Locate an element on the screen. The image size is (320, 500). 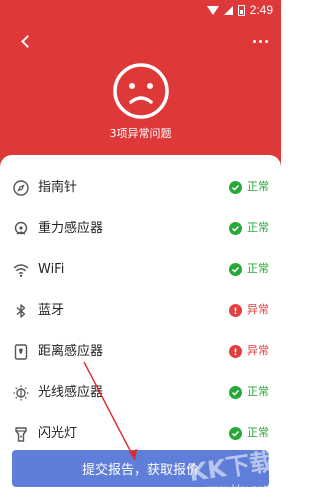
list-item-wifi: WiFi 正常 is located at coordinates (140, 269).